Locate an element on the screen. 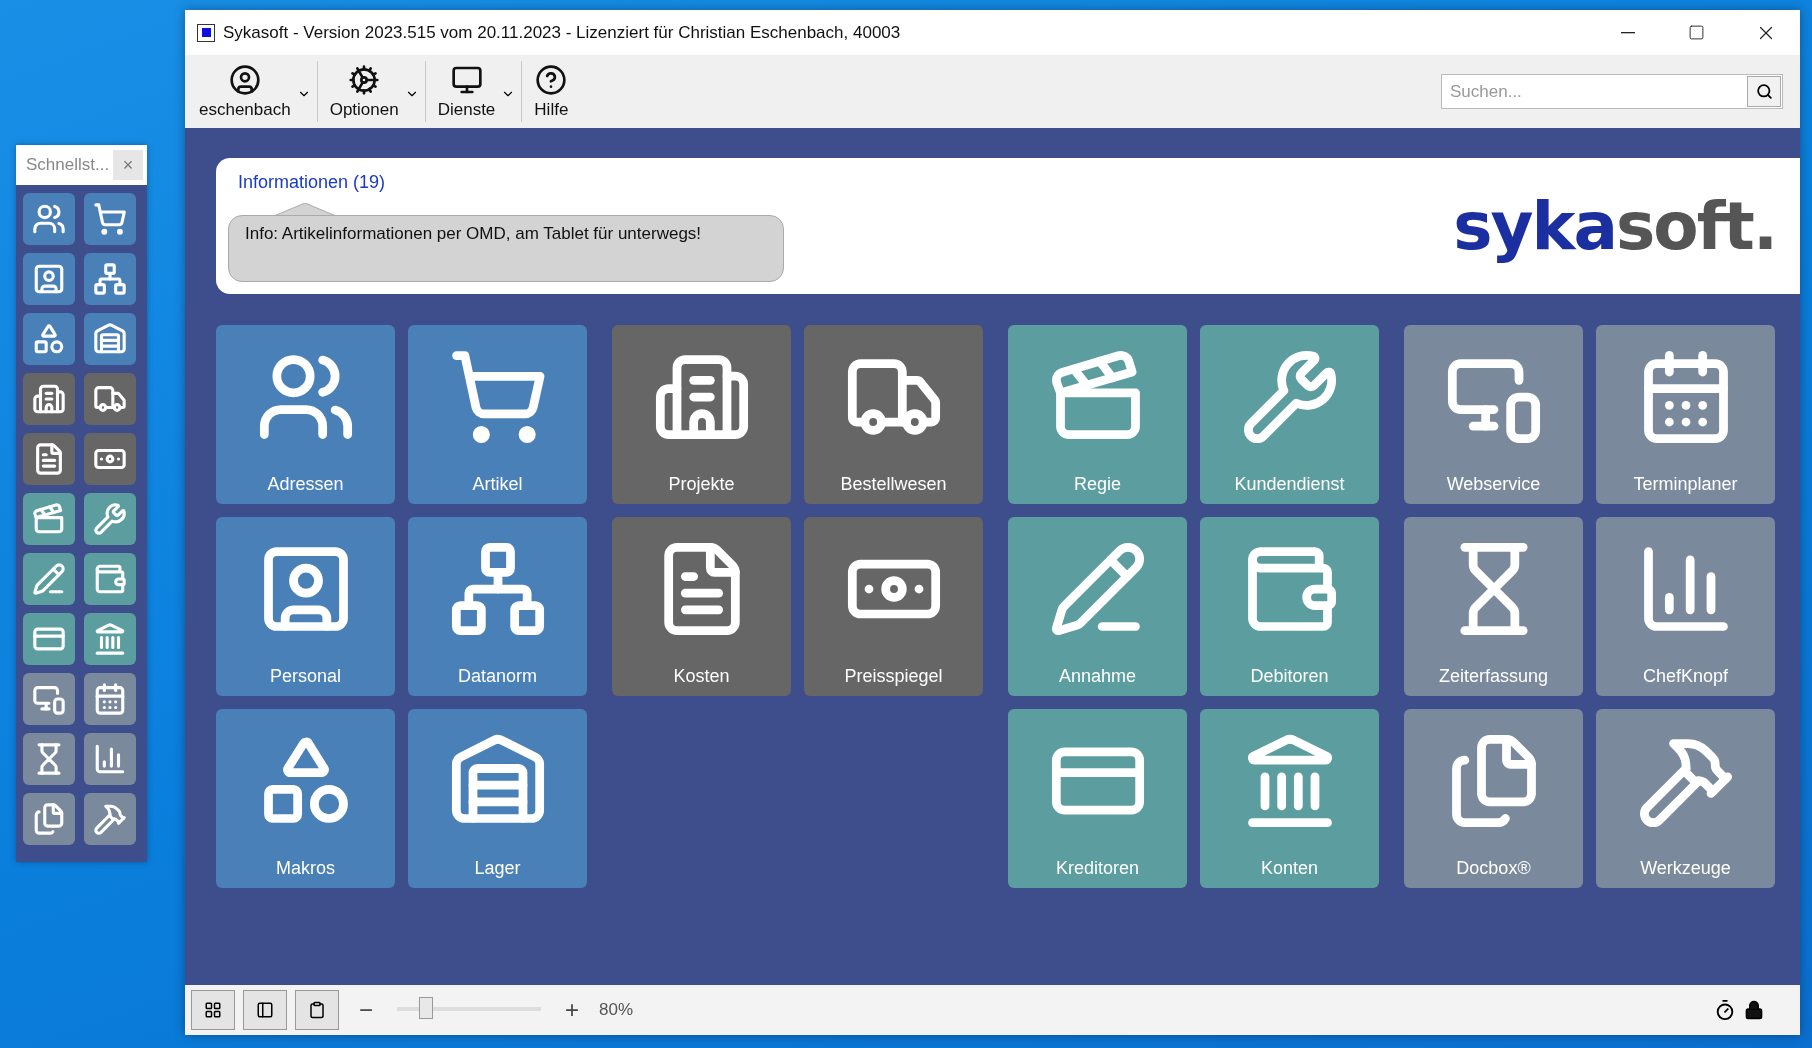 This screenshot has width=1812, height=1048. toolbar-button: Hilfe is located at coordinates (551, 91).